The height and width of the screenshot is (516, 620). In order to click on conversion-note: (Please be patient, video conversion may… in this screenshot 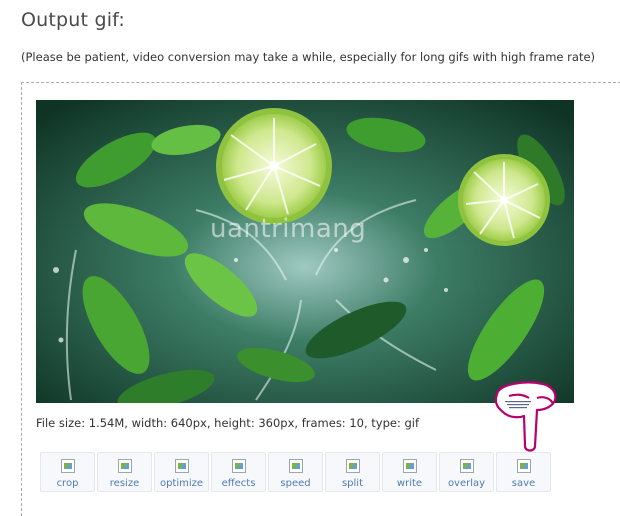, I will do `click(308, 57)`.